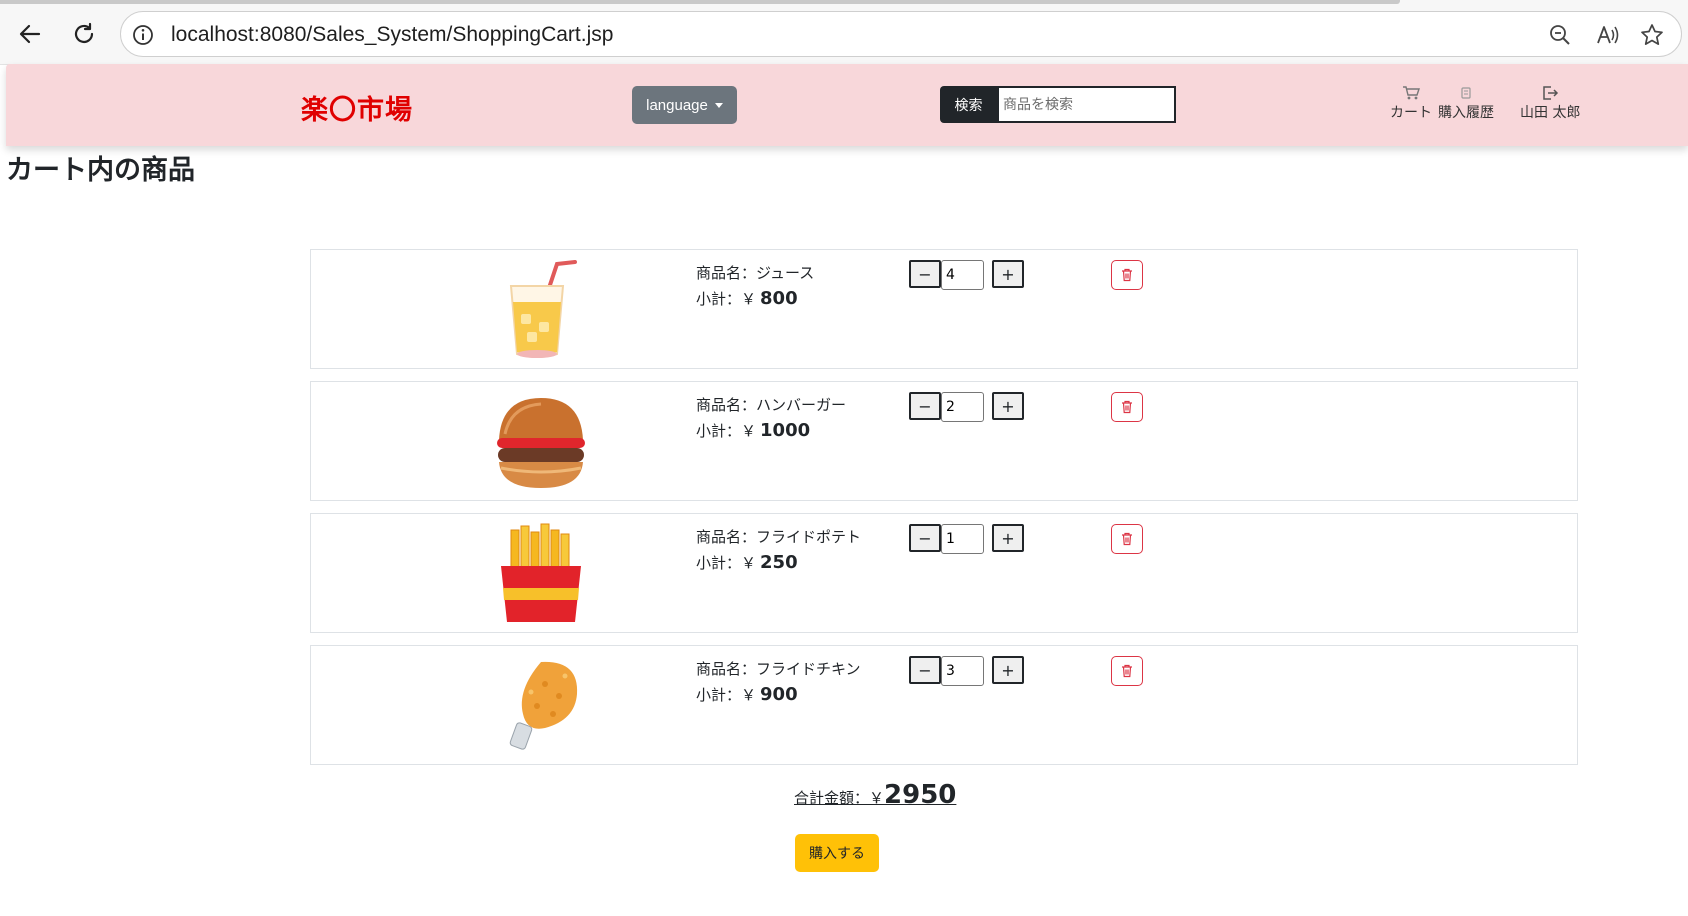  What do you see at coordinates (543, 309) in the screenshot?
I see `juice-image` at bounding box center [543, 309].